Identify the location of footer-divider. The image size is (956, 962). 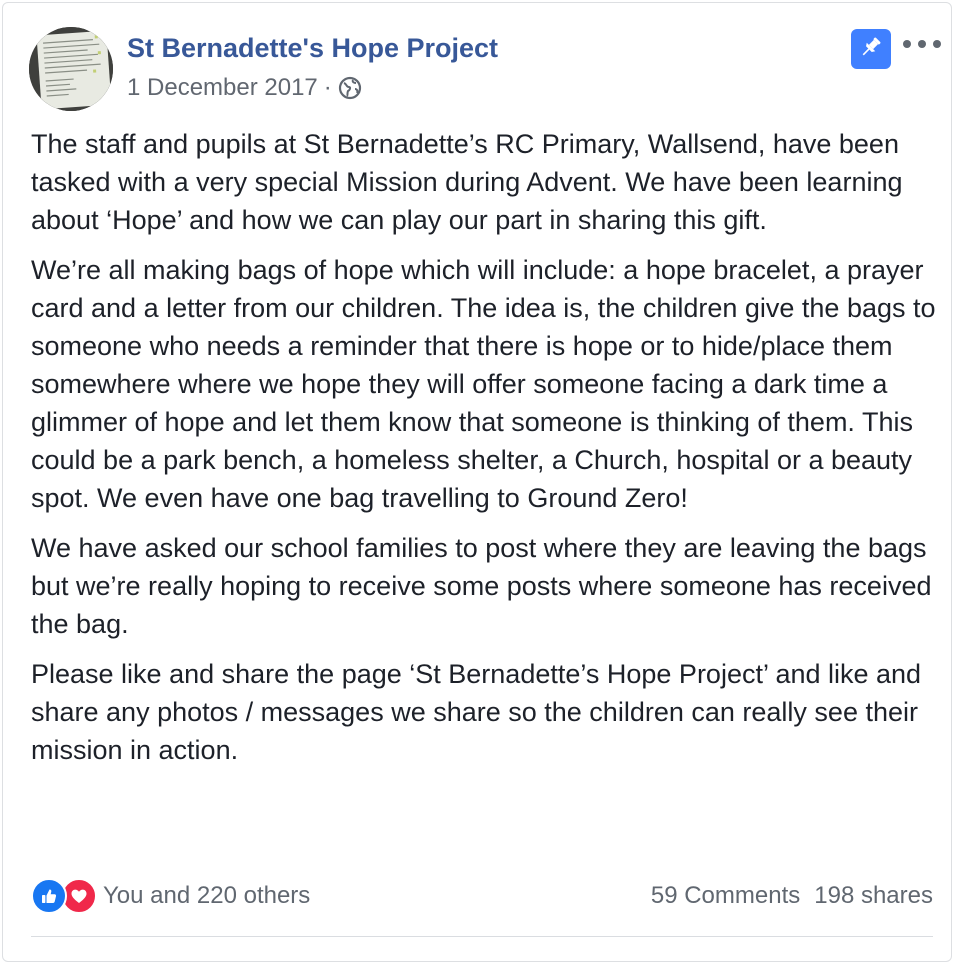
(482, 936).